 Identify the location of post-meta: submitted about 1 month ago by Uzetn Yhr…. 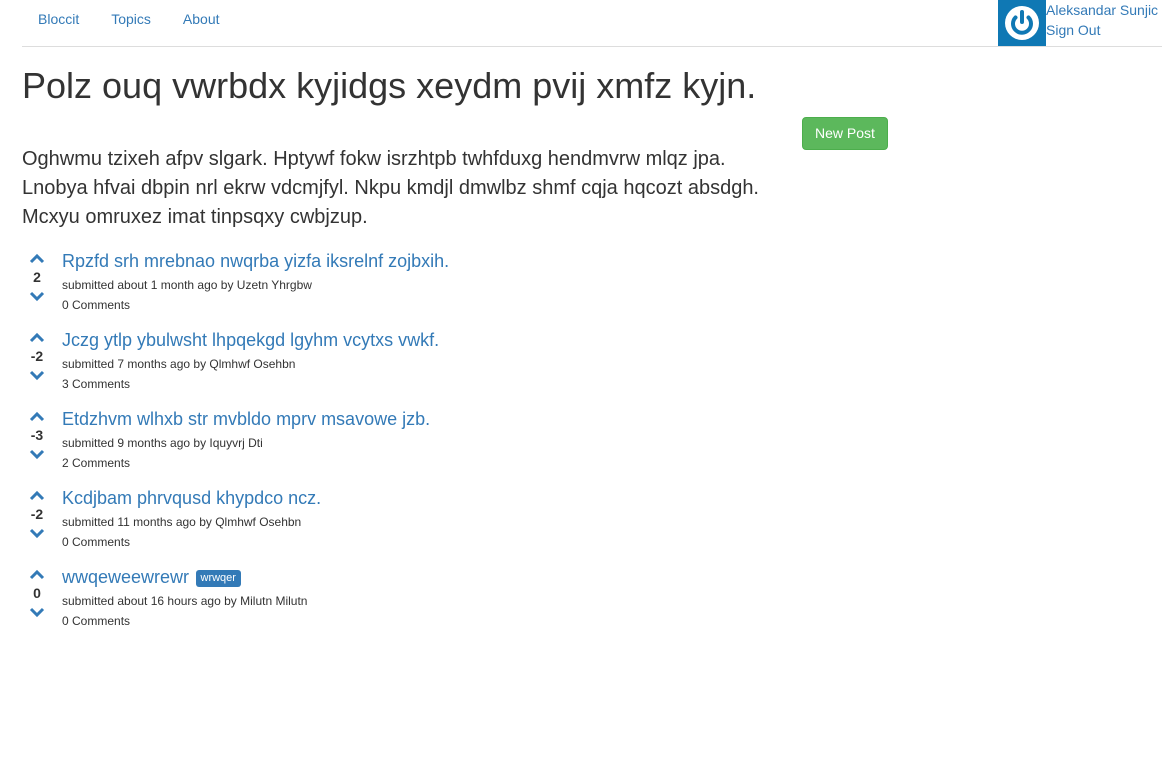
(187, 285).